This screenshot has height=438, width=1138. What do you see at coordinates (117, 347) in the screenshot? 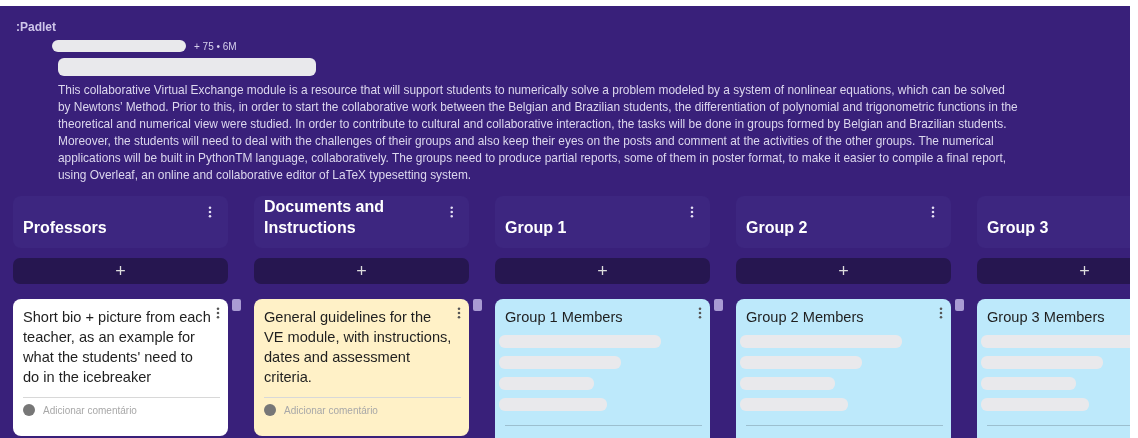
I see `post-title: Short bio + picture from each teacher, as an example for what the students' need to do in the icebreaker` at bounding box center [117, 347].